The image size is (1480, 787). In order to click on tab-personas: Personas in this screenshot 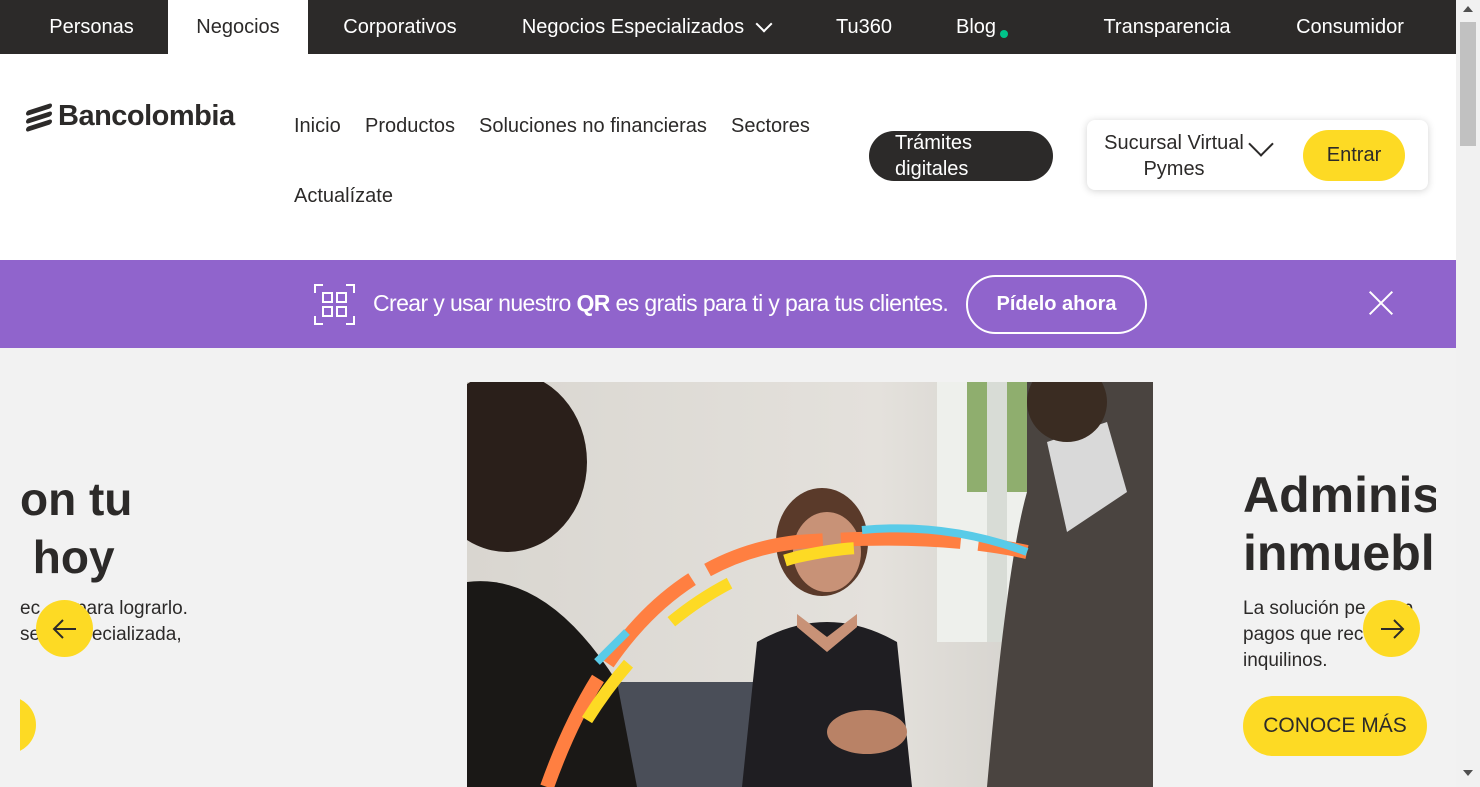, I will do `click(91, 27)`.